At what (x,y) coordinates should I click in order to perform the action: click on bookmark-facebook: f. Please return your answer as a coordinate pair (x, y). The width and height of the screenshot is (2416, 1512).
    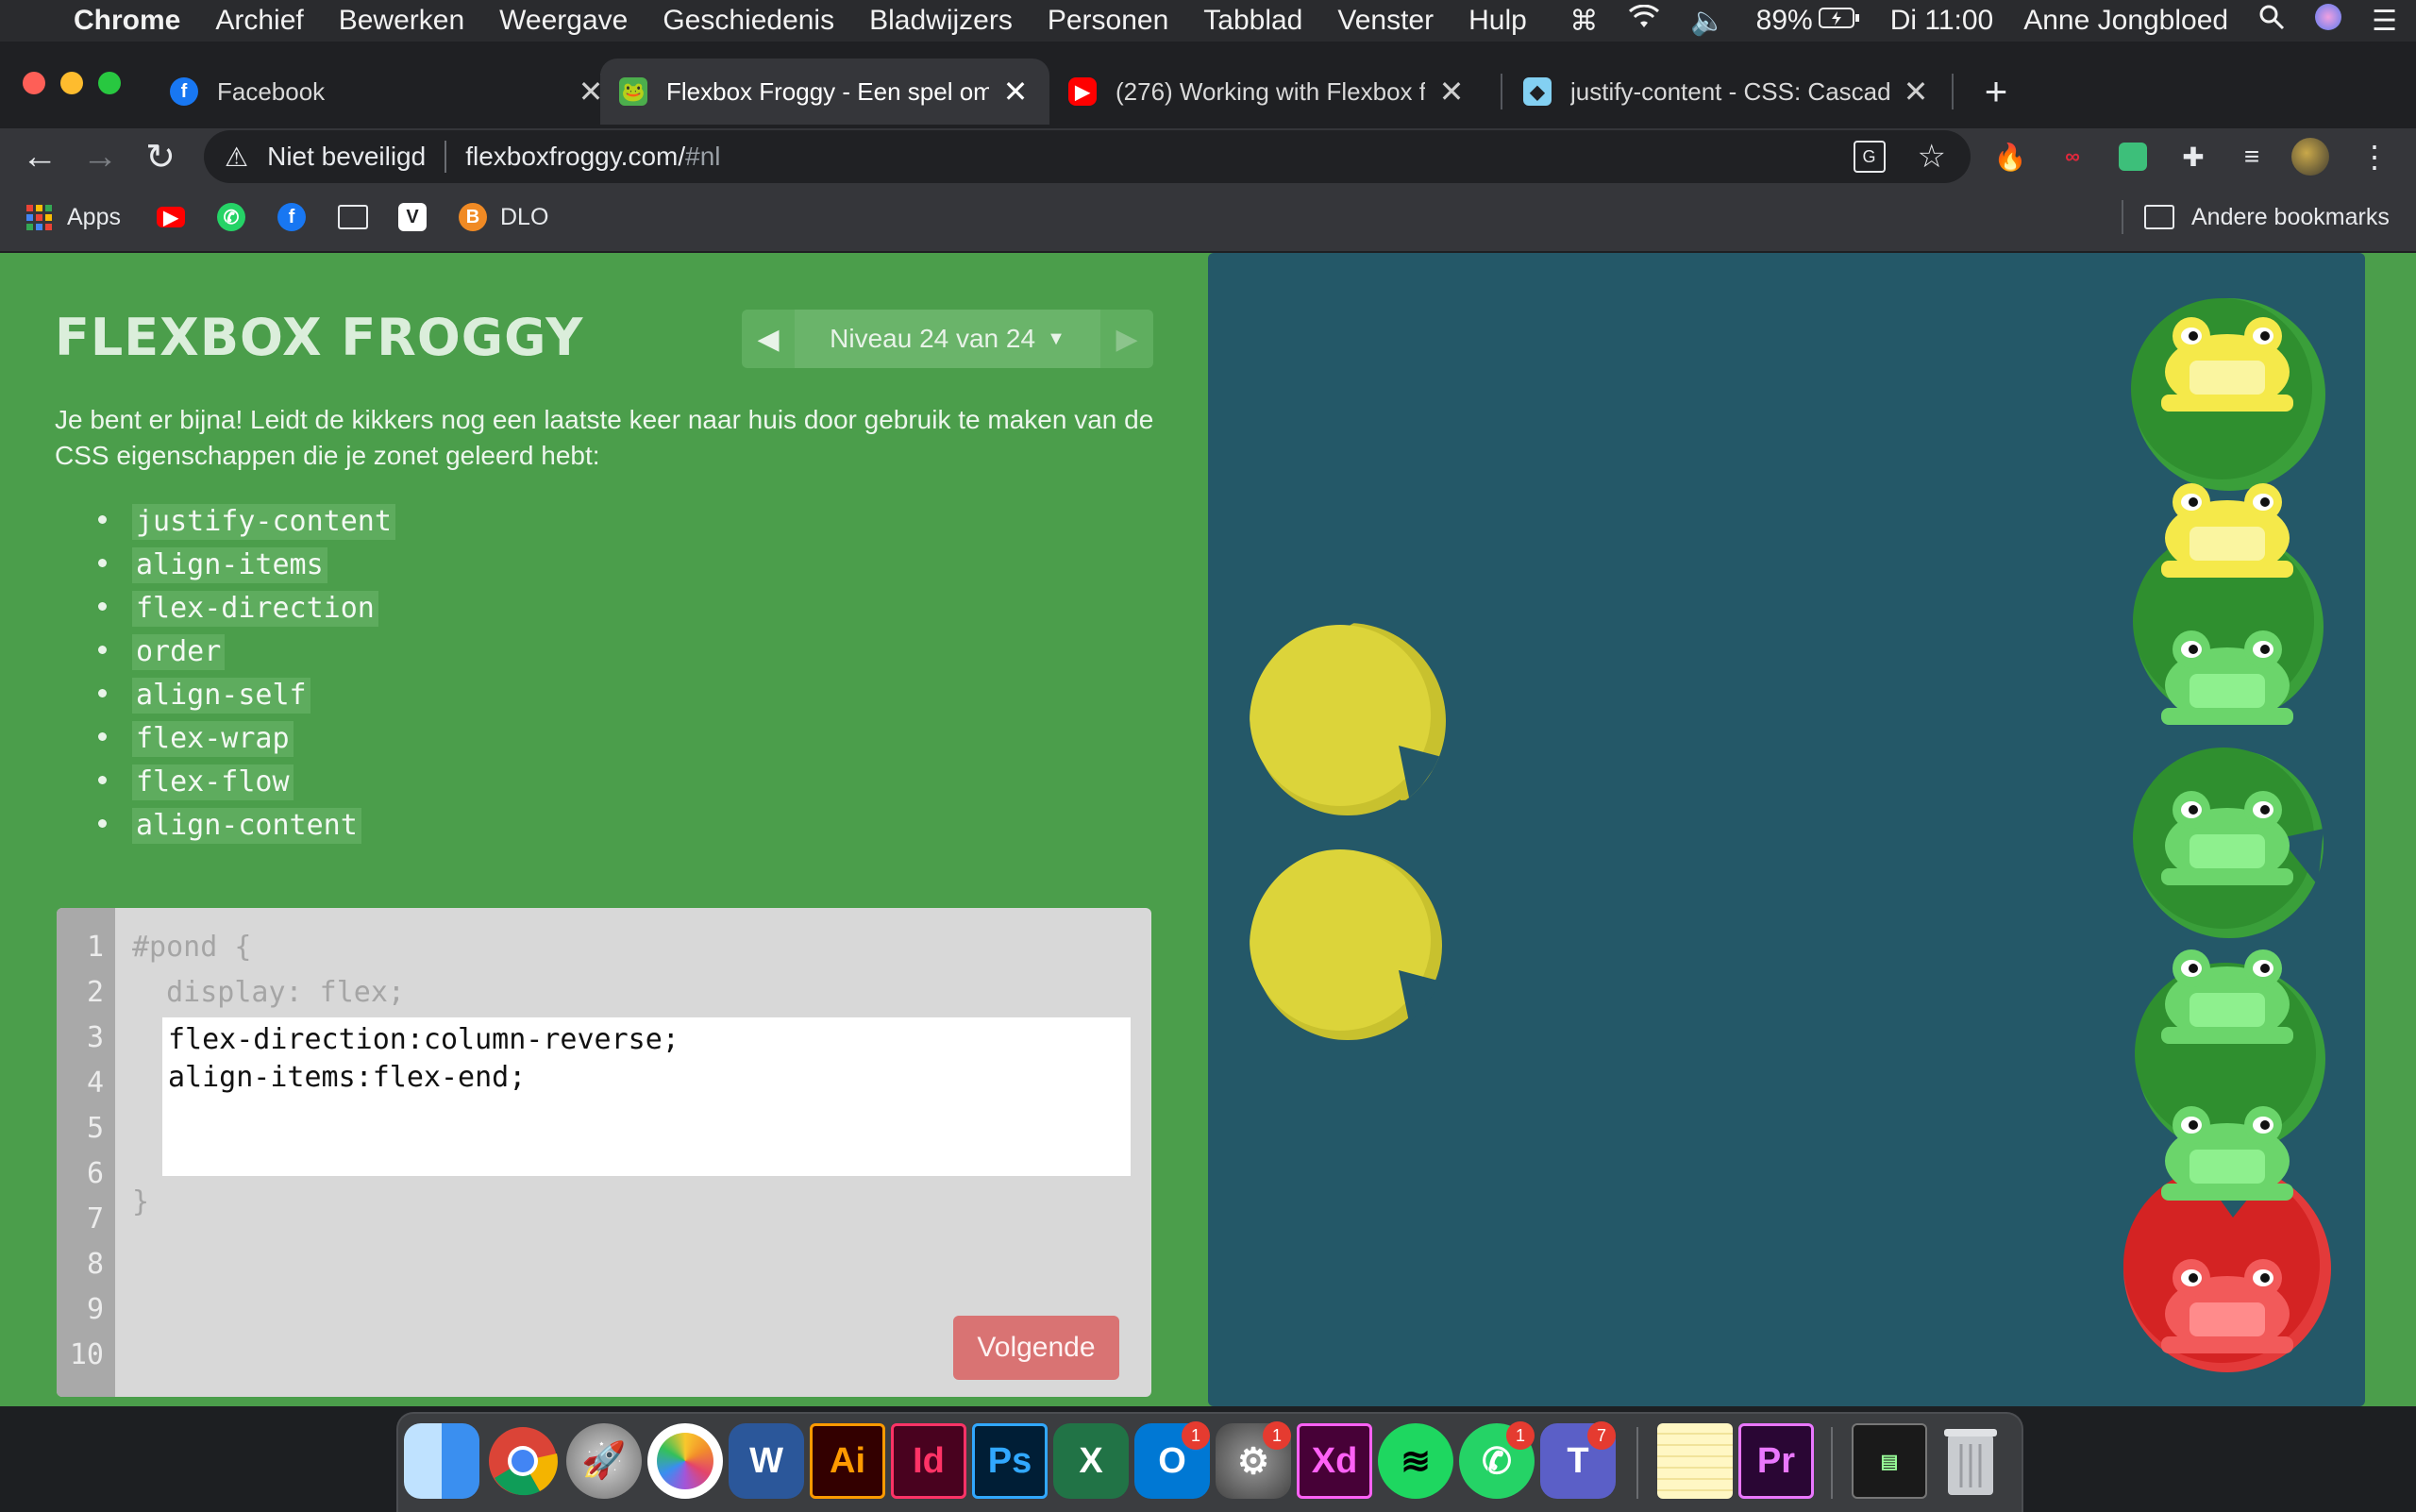
    Looking at the image, I should click on (291, 217).